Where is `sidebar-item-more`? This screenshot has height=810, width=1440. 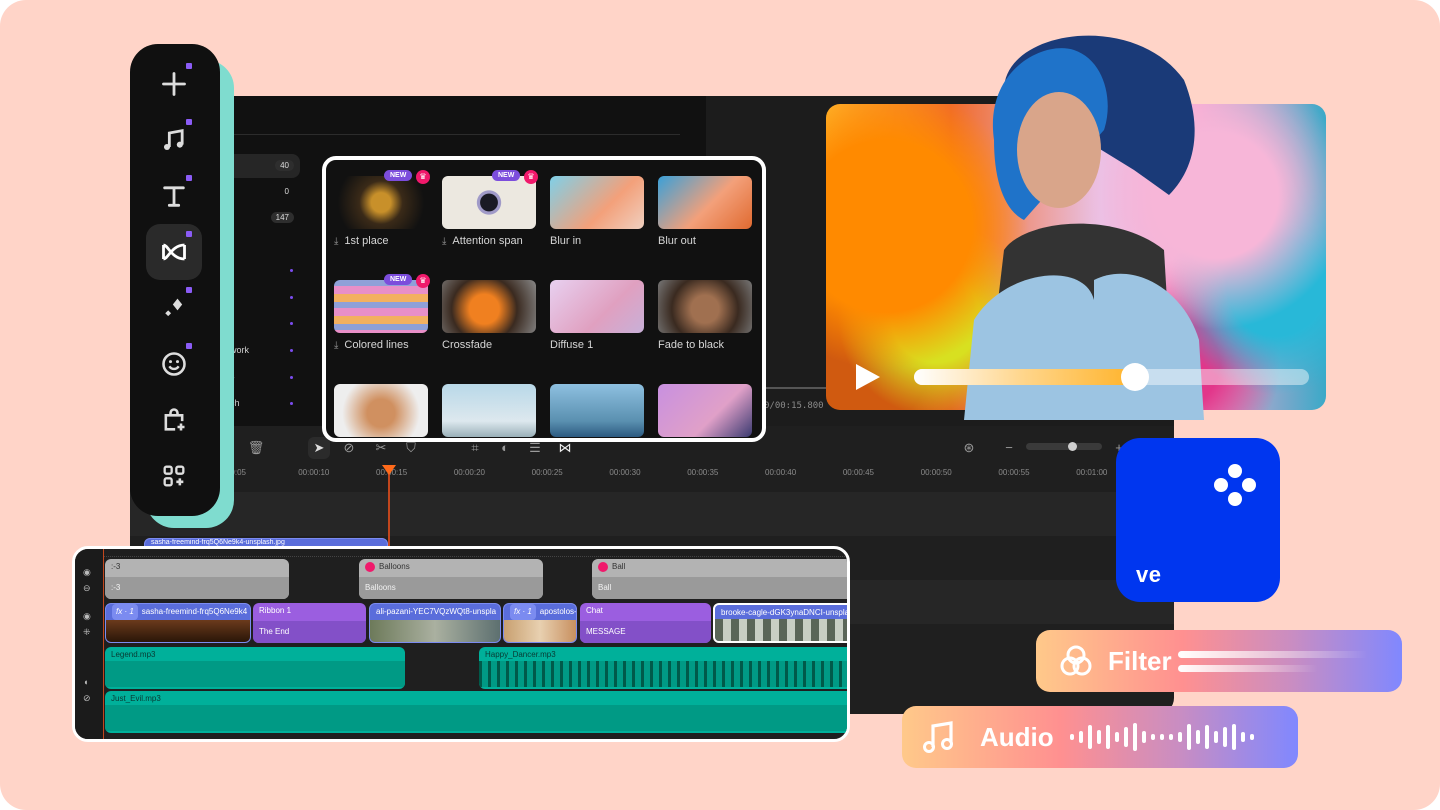 sidebar-item-more is located at coordinates (174, 476).